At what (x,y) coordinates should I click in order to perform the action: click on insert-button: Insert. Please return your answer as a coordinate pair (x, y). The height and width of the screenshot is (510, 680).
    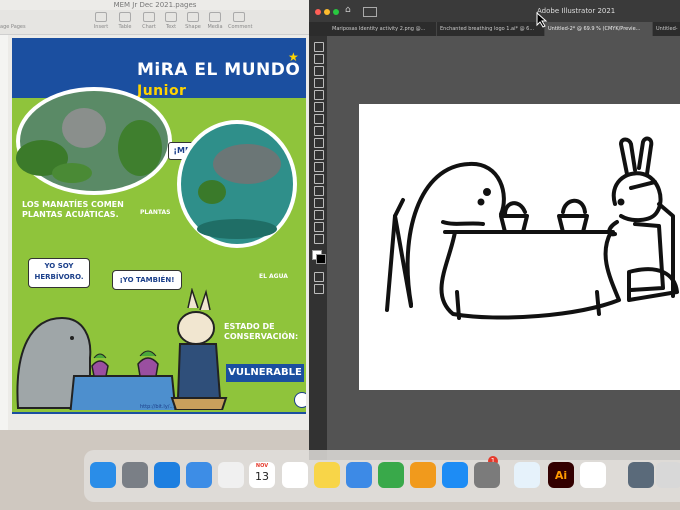
    Looking at the image, I should click on (101, 21).